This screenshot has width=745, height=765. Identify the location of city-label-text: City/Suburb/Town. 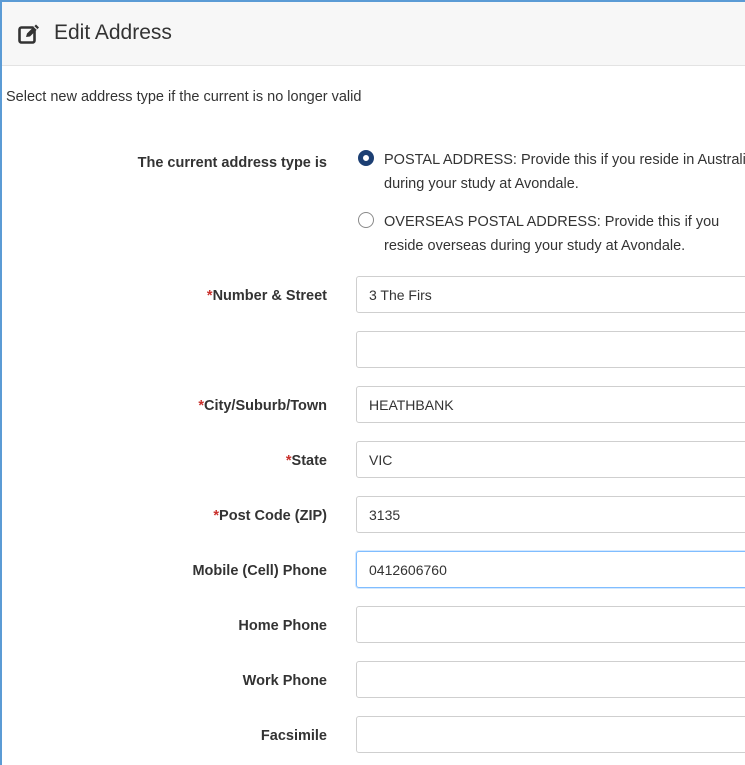
(265, 406).